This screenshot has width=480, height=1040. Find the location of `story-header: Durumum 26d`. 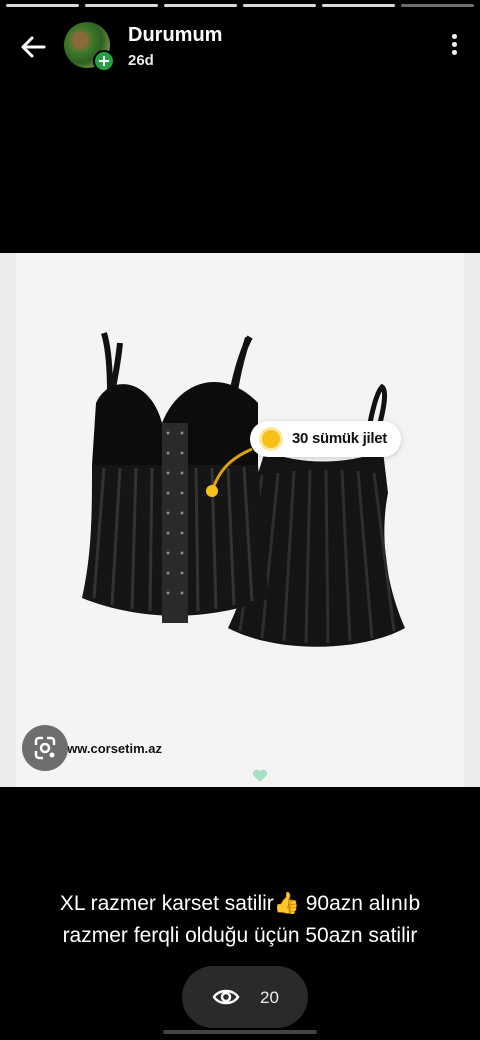

story-header: Durumum 26d is located at coordinates (240, 47).